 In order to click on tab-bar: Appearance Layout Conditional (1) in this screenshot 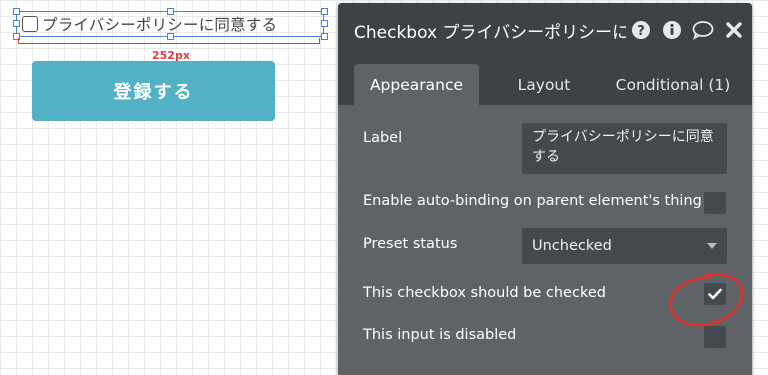, I will do `click(545, 81)`.